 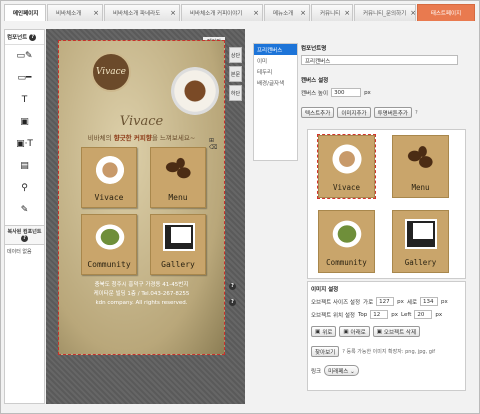 What do you see at coordinates (275, 71) in the screenshot?
I see `tree-item-border: 테두리` at bounding box center [275, 71].